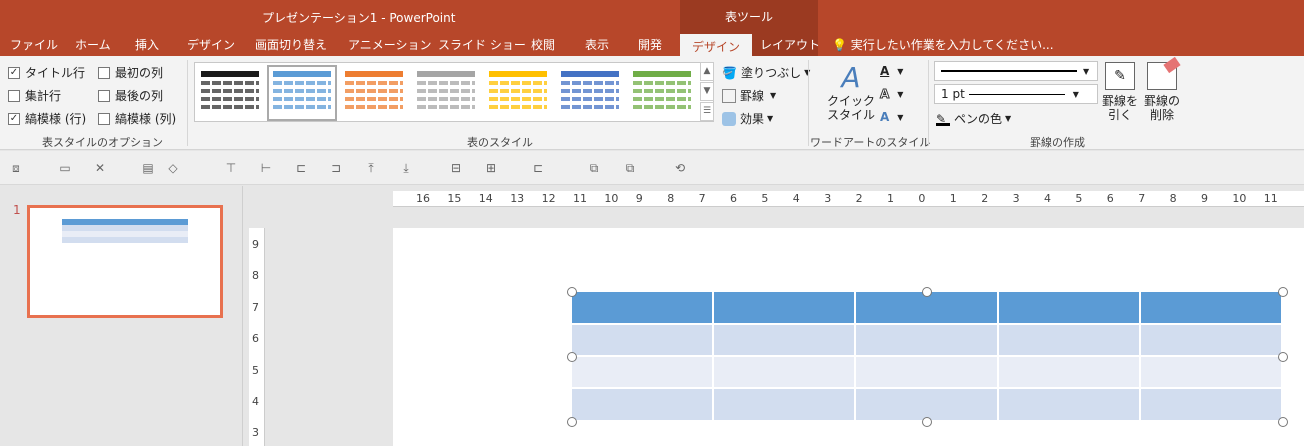 This screenshot has height=446, width=1304. Describe the element at coordinates (291, 45) in the screenshot. I see `tab-transitions: 画面切り替え` at that location.